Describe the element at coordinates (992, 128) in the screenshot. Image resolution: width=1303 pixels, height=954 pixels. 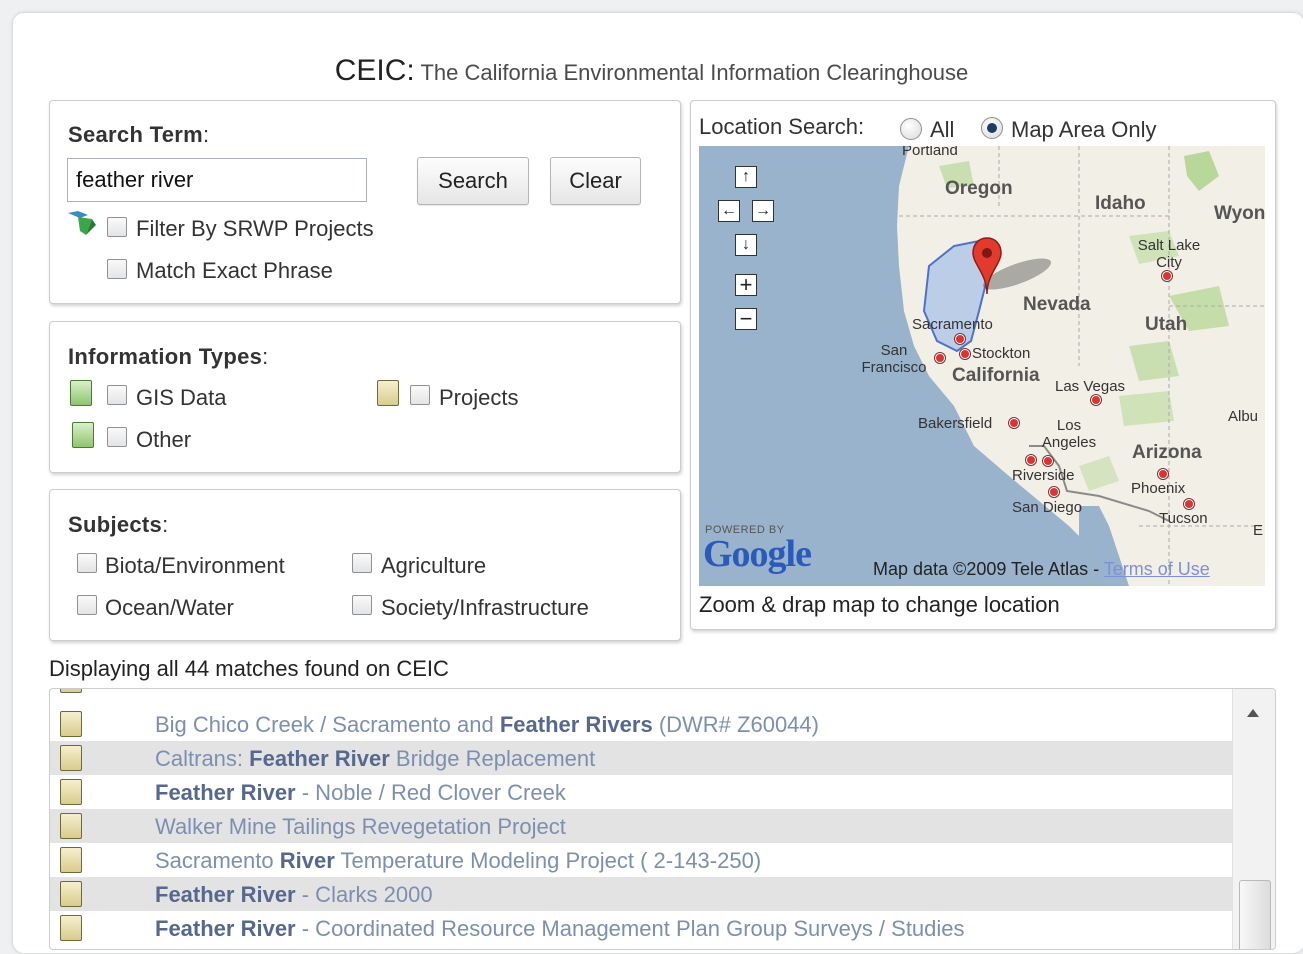
I see `location-map-area-radio` at that location.